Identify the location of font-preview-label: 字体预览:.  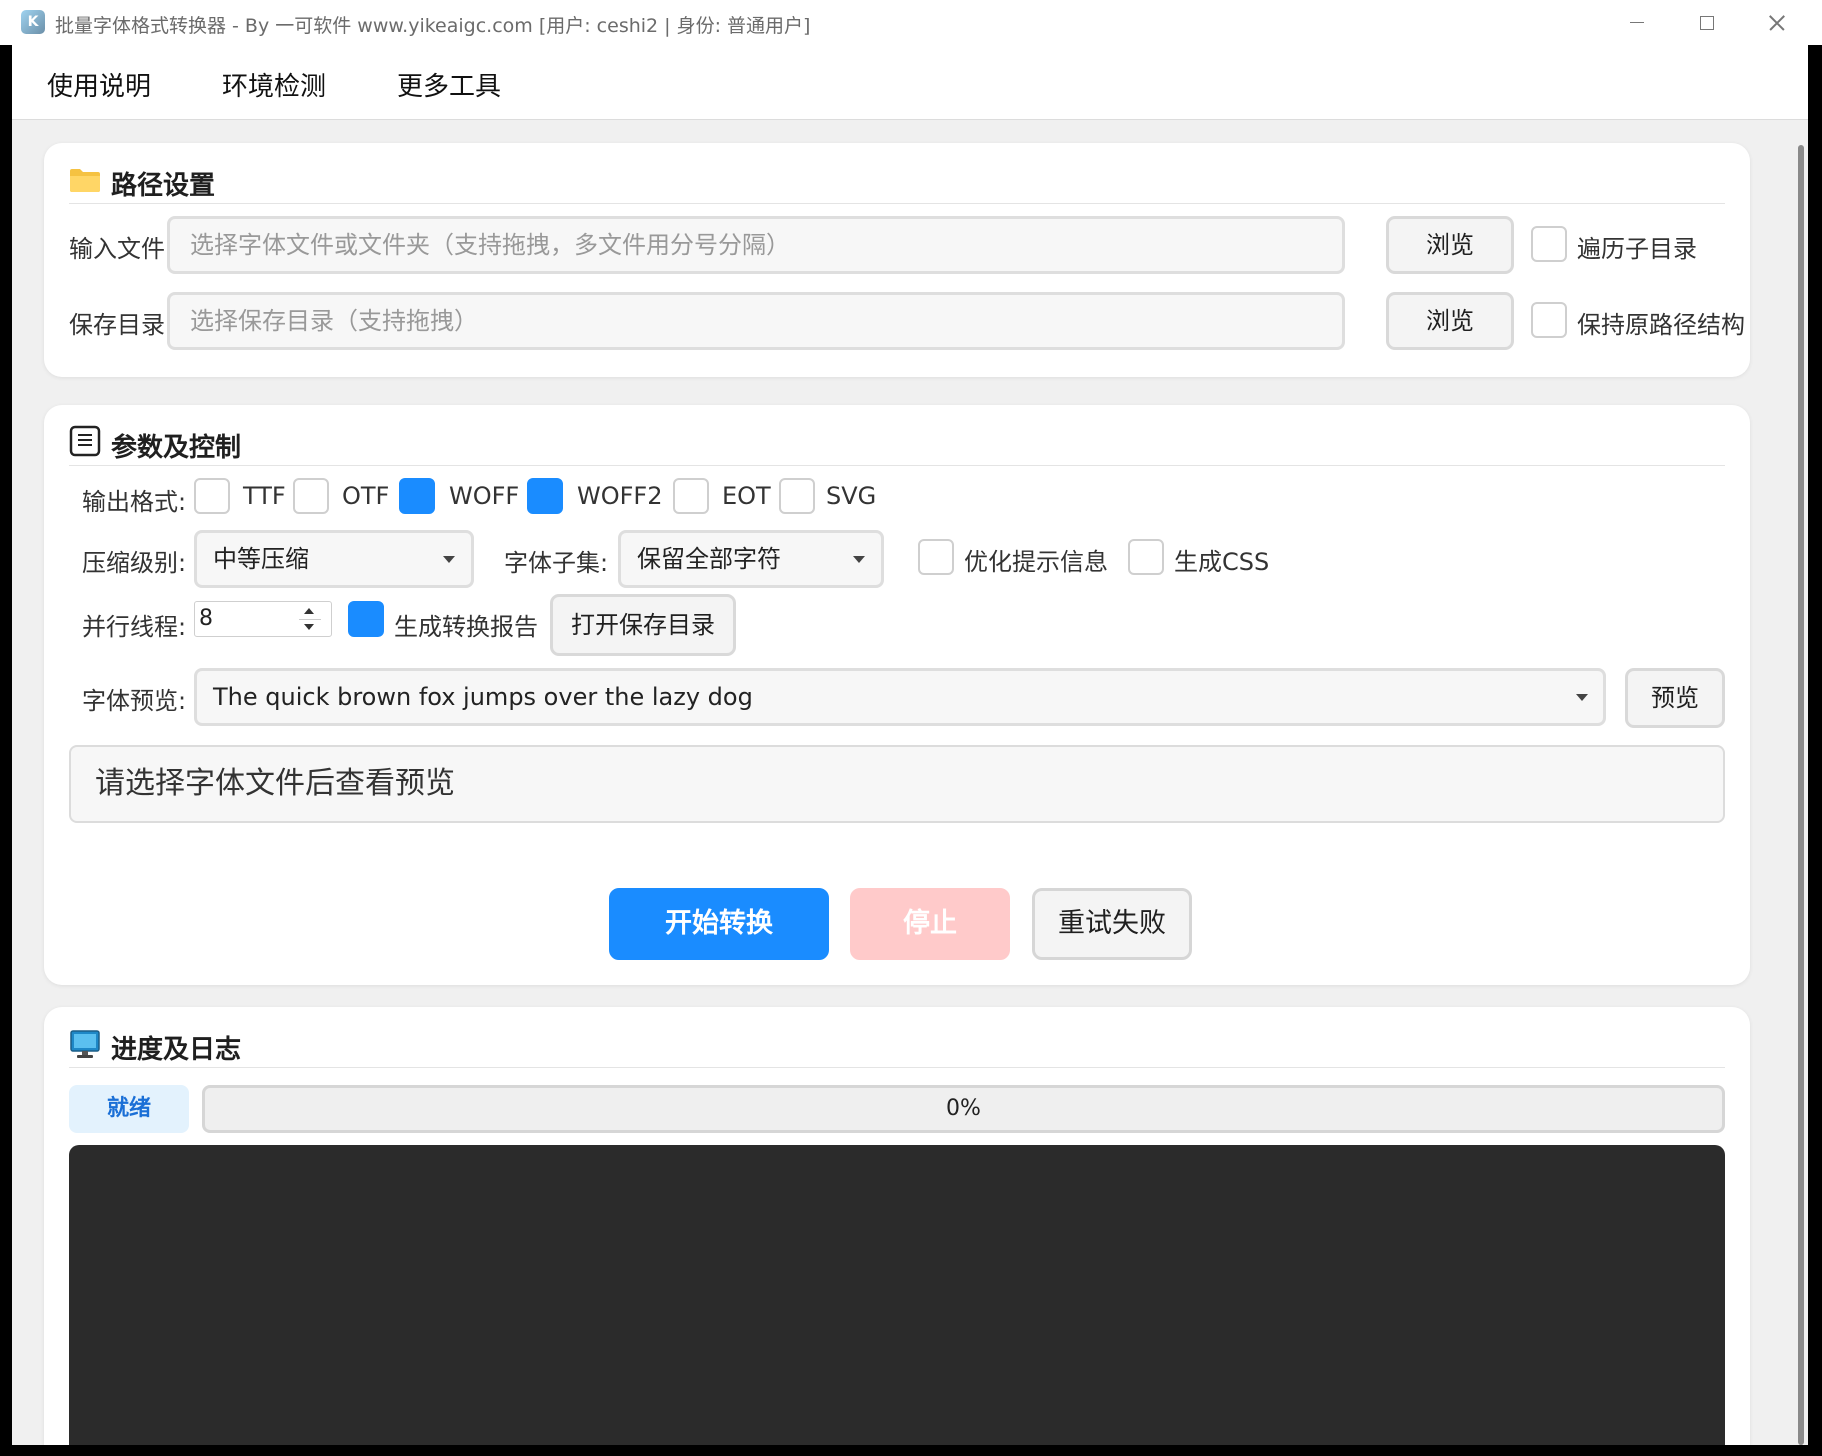
(134, 701).